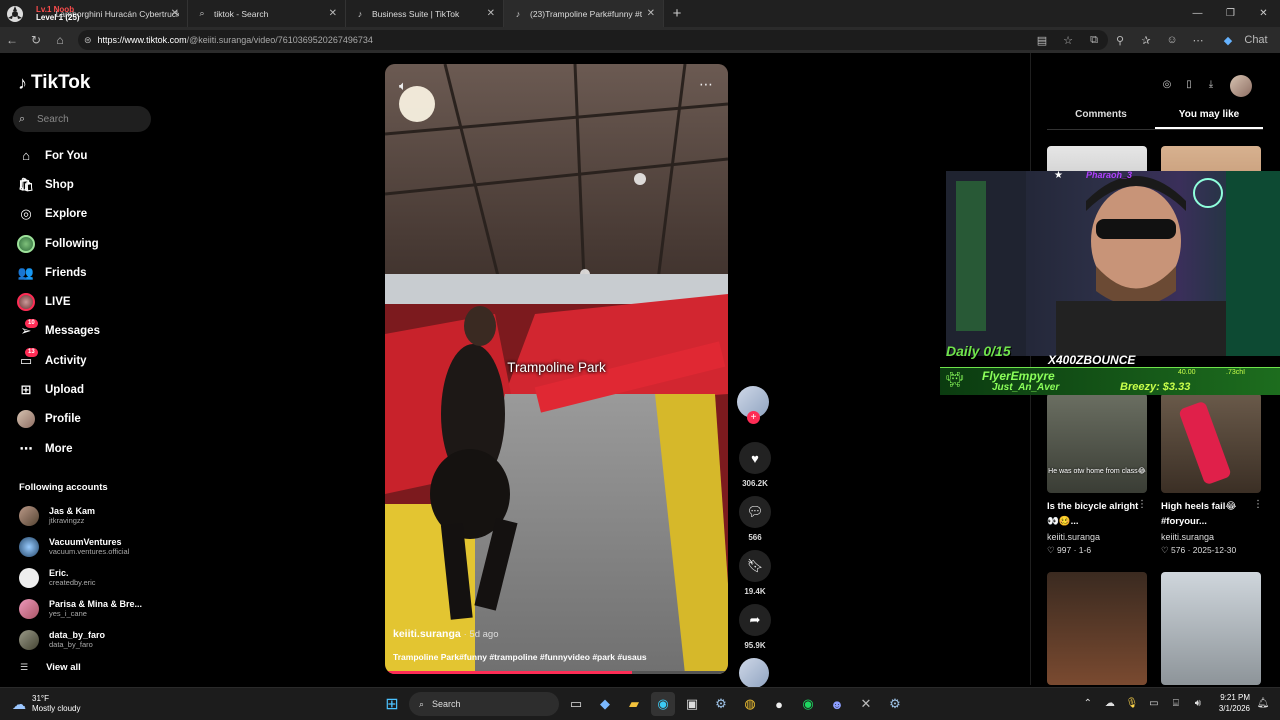  I want to click on edge-icon: ◉, so click(663, 704).